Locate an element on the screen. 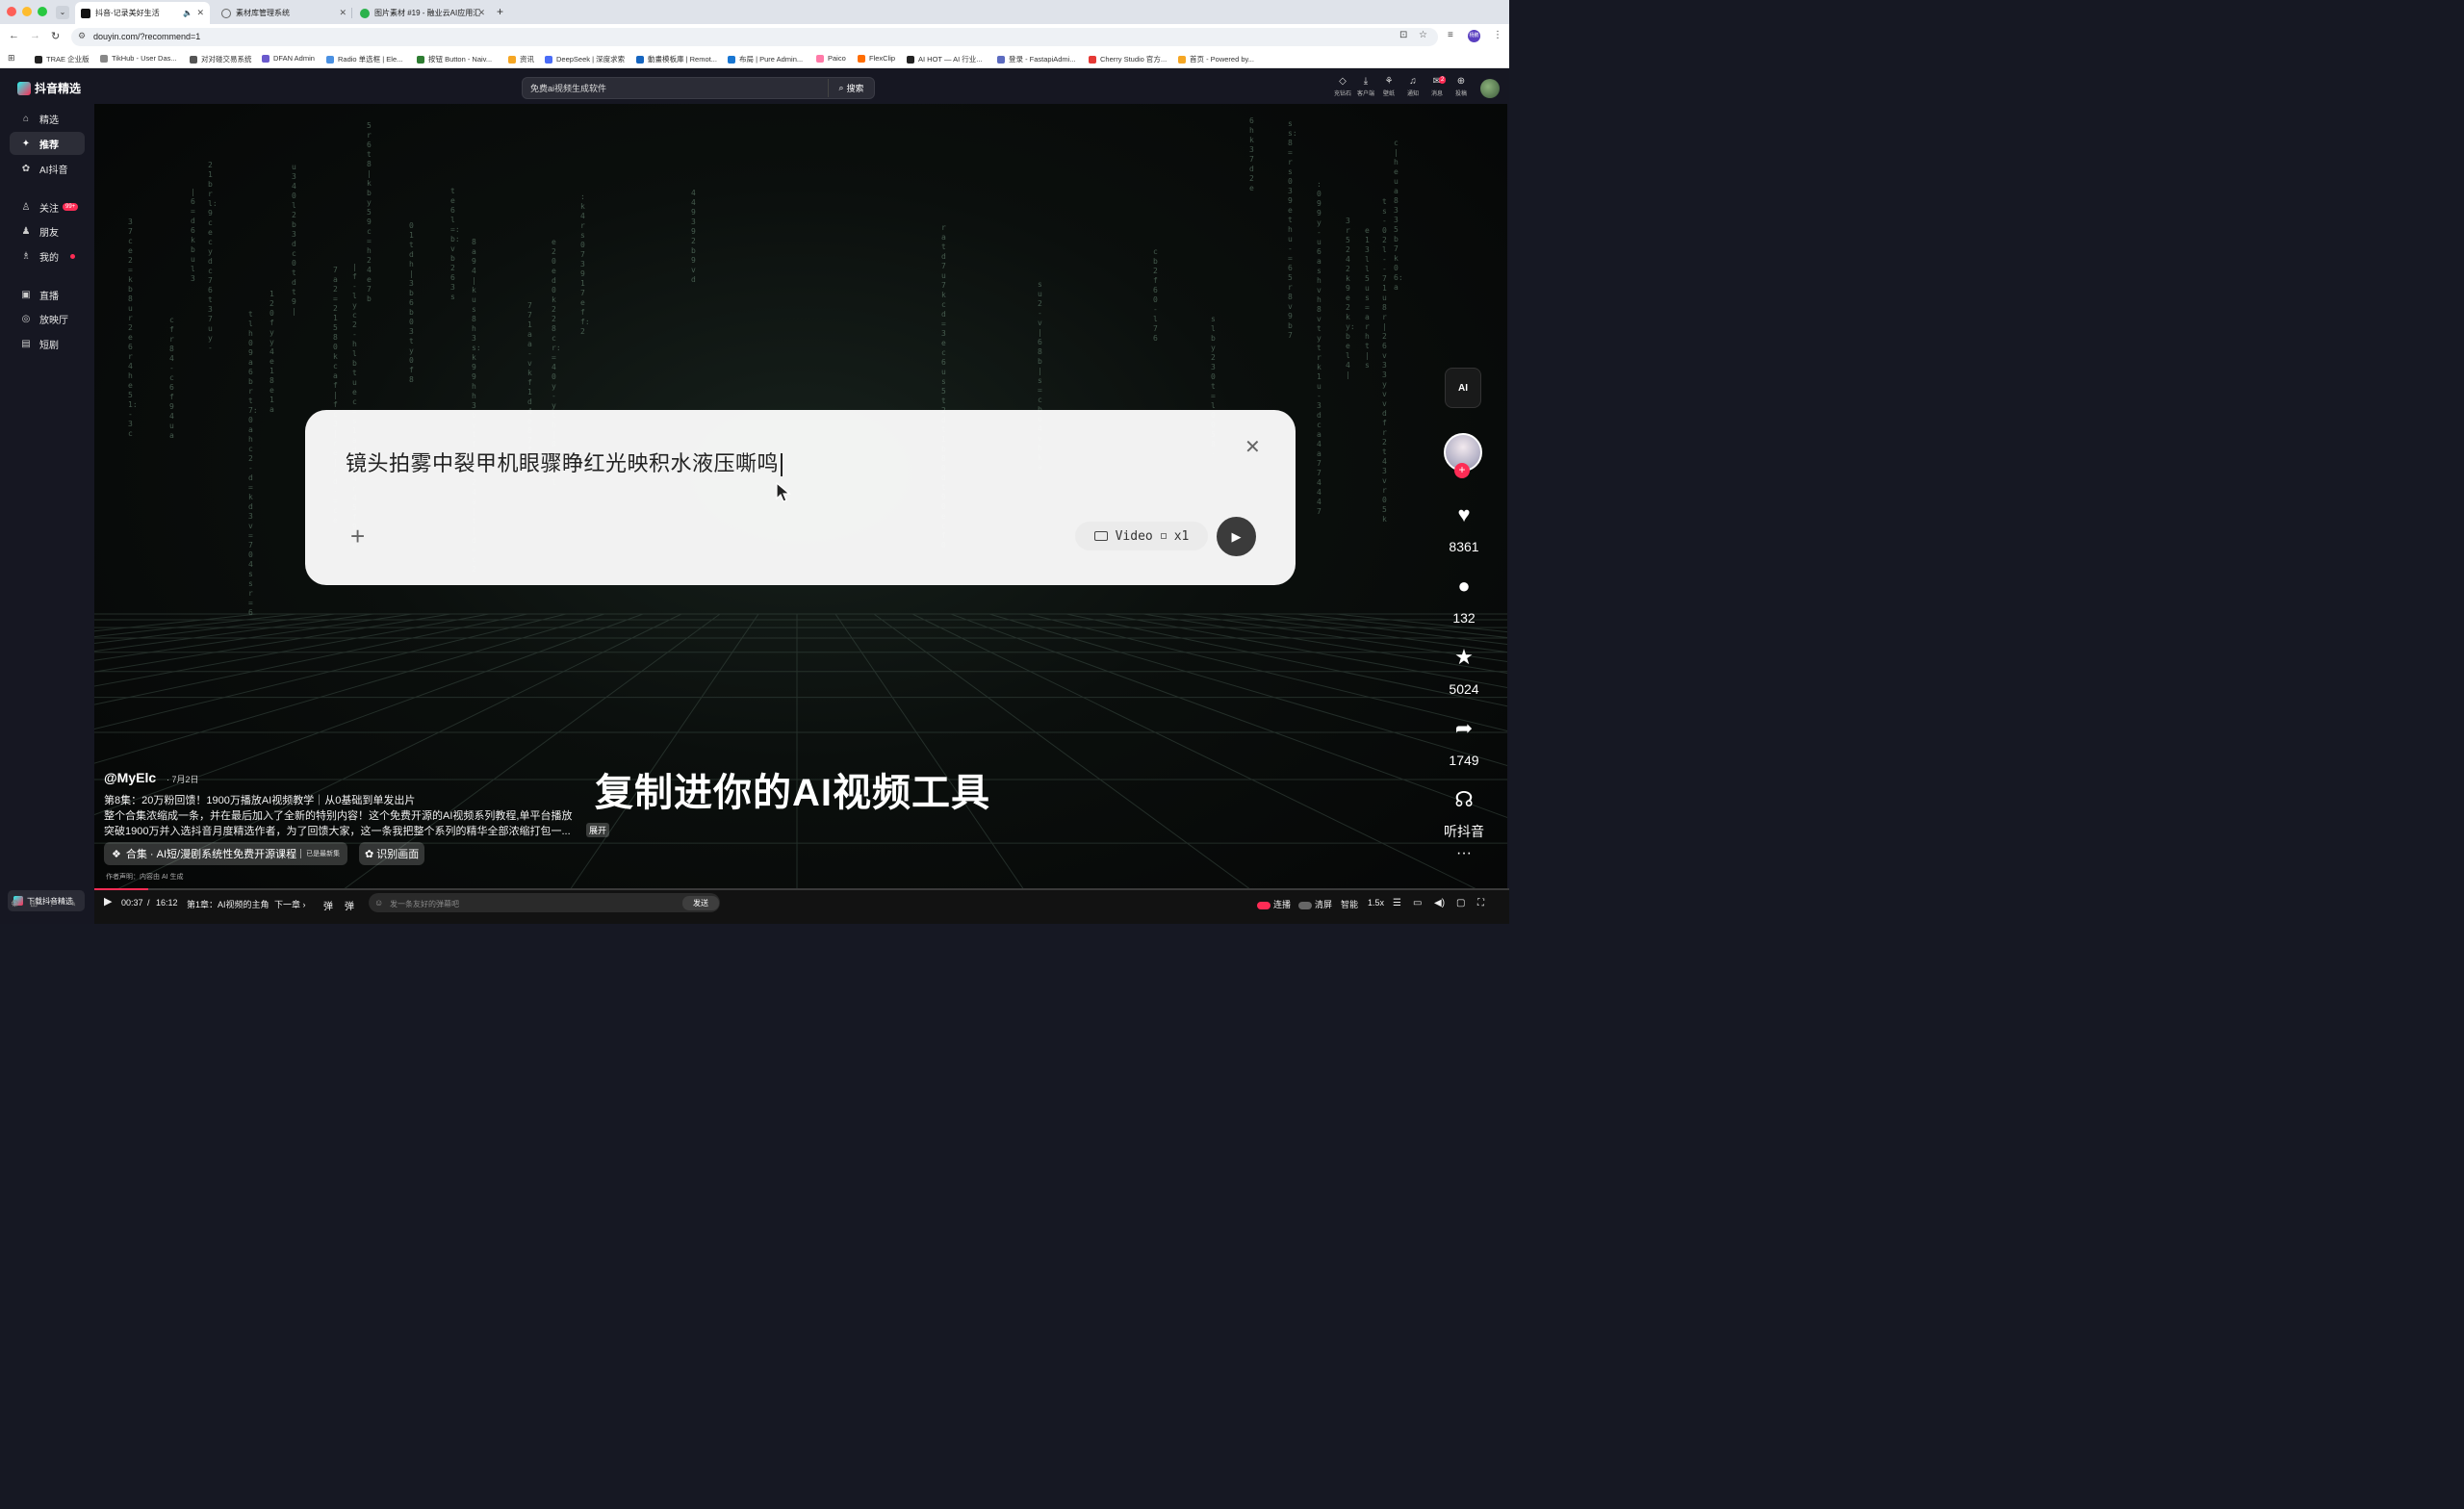 The width and height of the screenshot is (2464, 1509). bookmark-item: TRAE 企业版 is located at coordinates (62, 59).